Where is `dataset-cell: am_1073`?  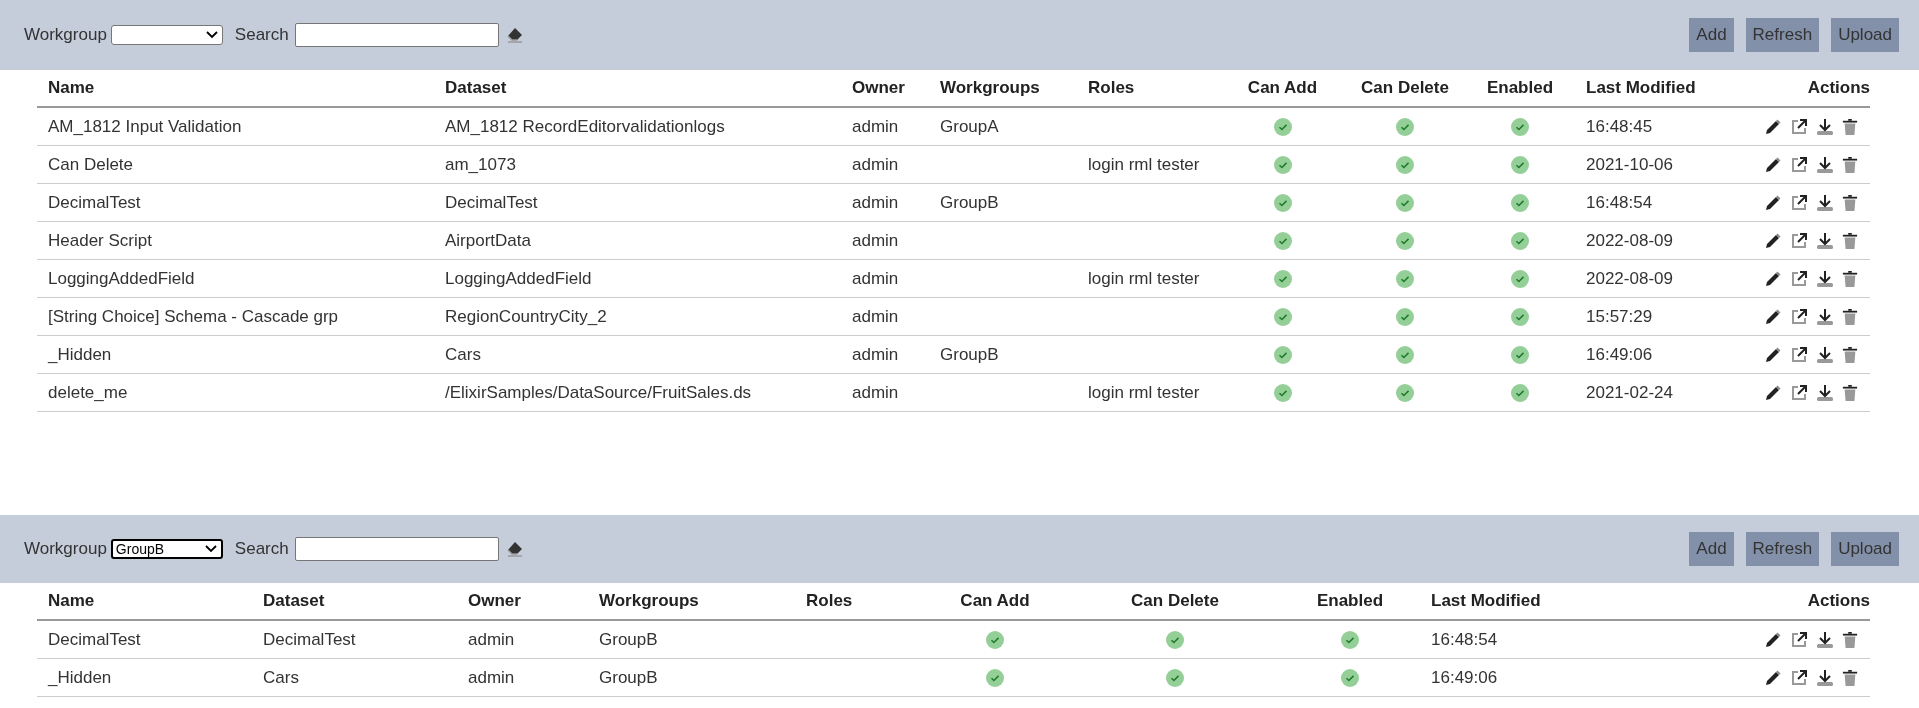
dataset-cell: am_1073 is located at coordinates (637, 164).